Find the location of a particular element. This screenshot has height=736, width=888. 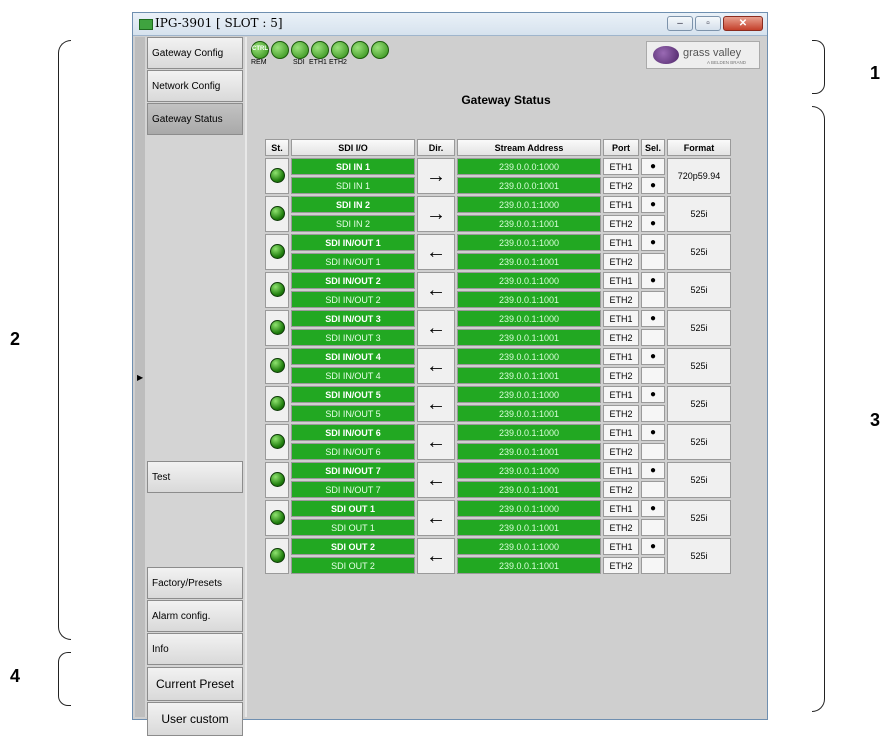

table-row: SDI IN 2 → 239.0.0.1:1000 ETH1 ● 525i is located at coordinates (498, 214).